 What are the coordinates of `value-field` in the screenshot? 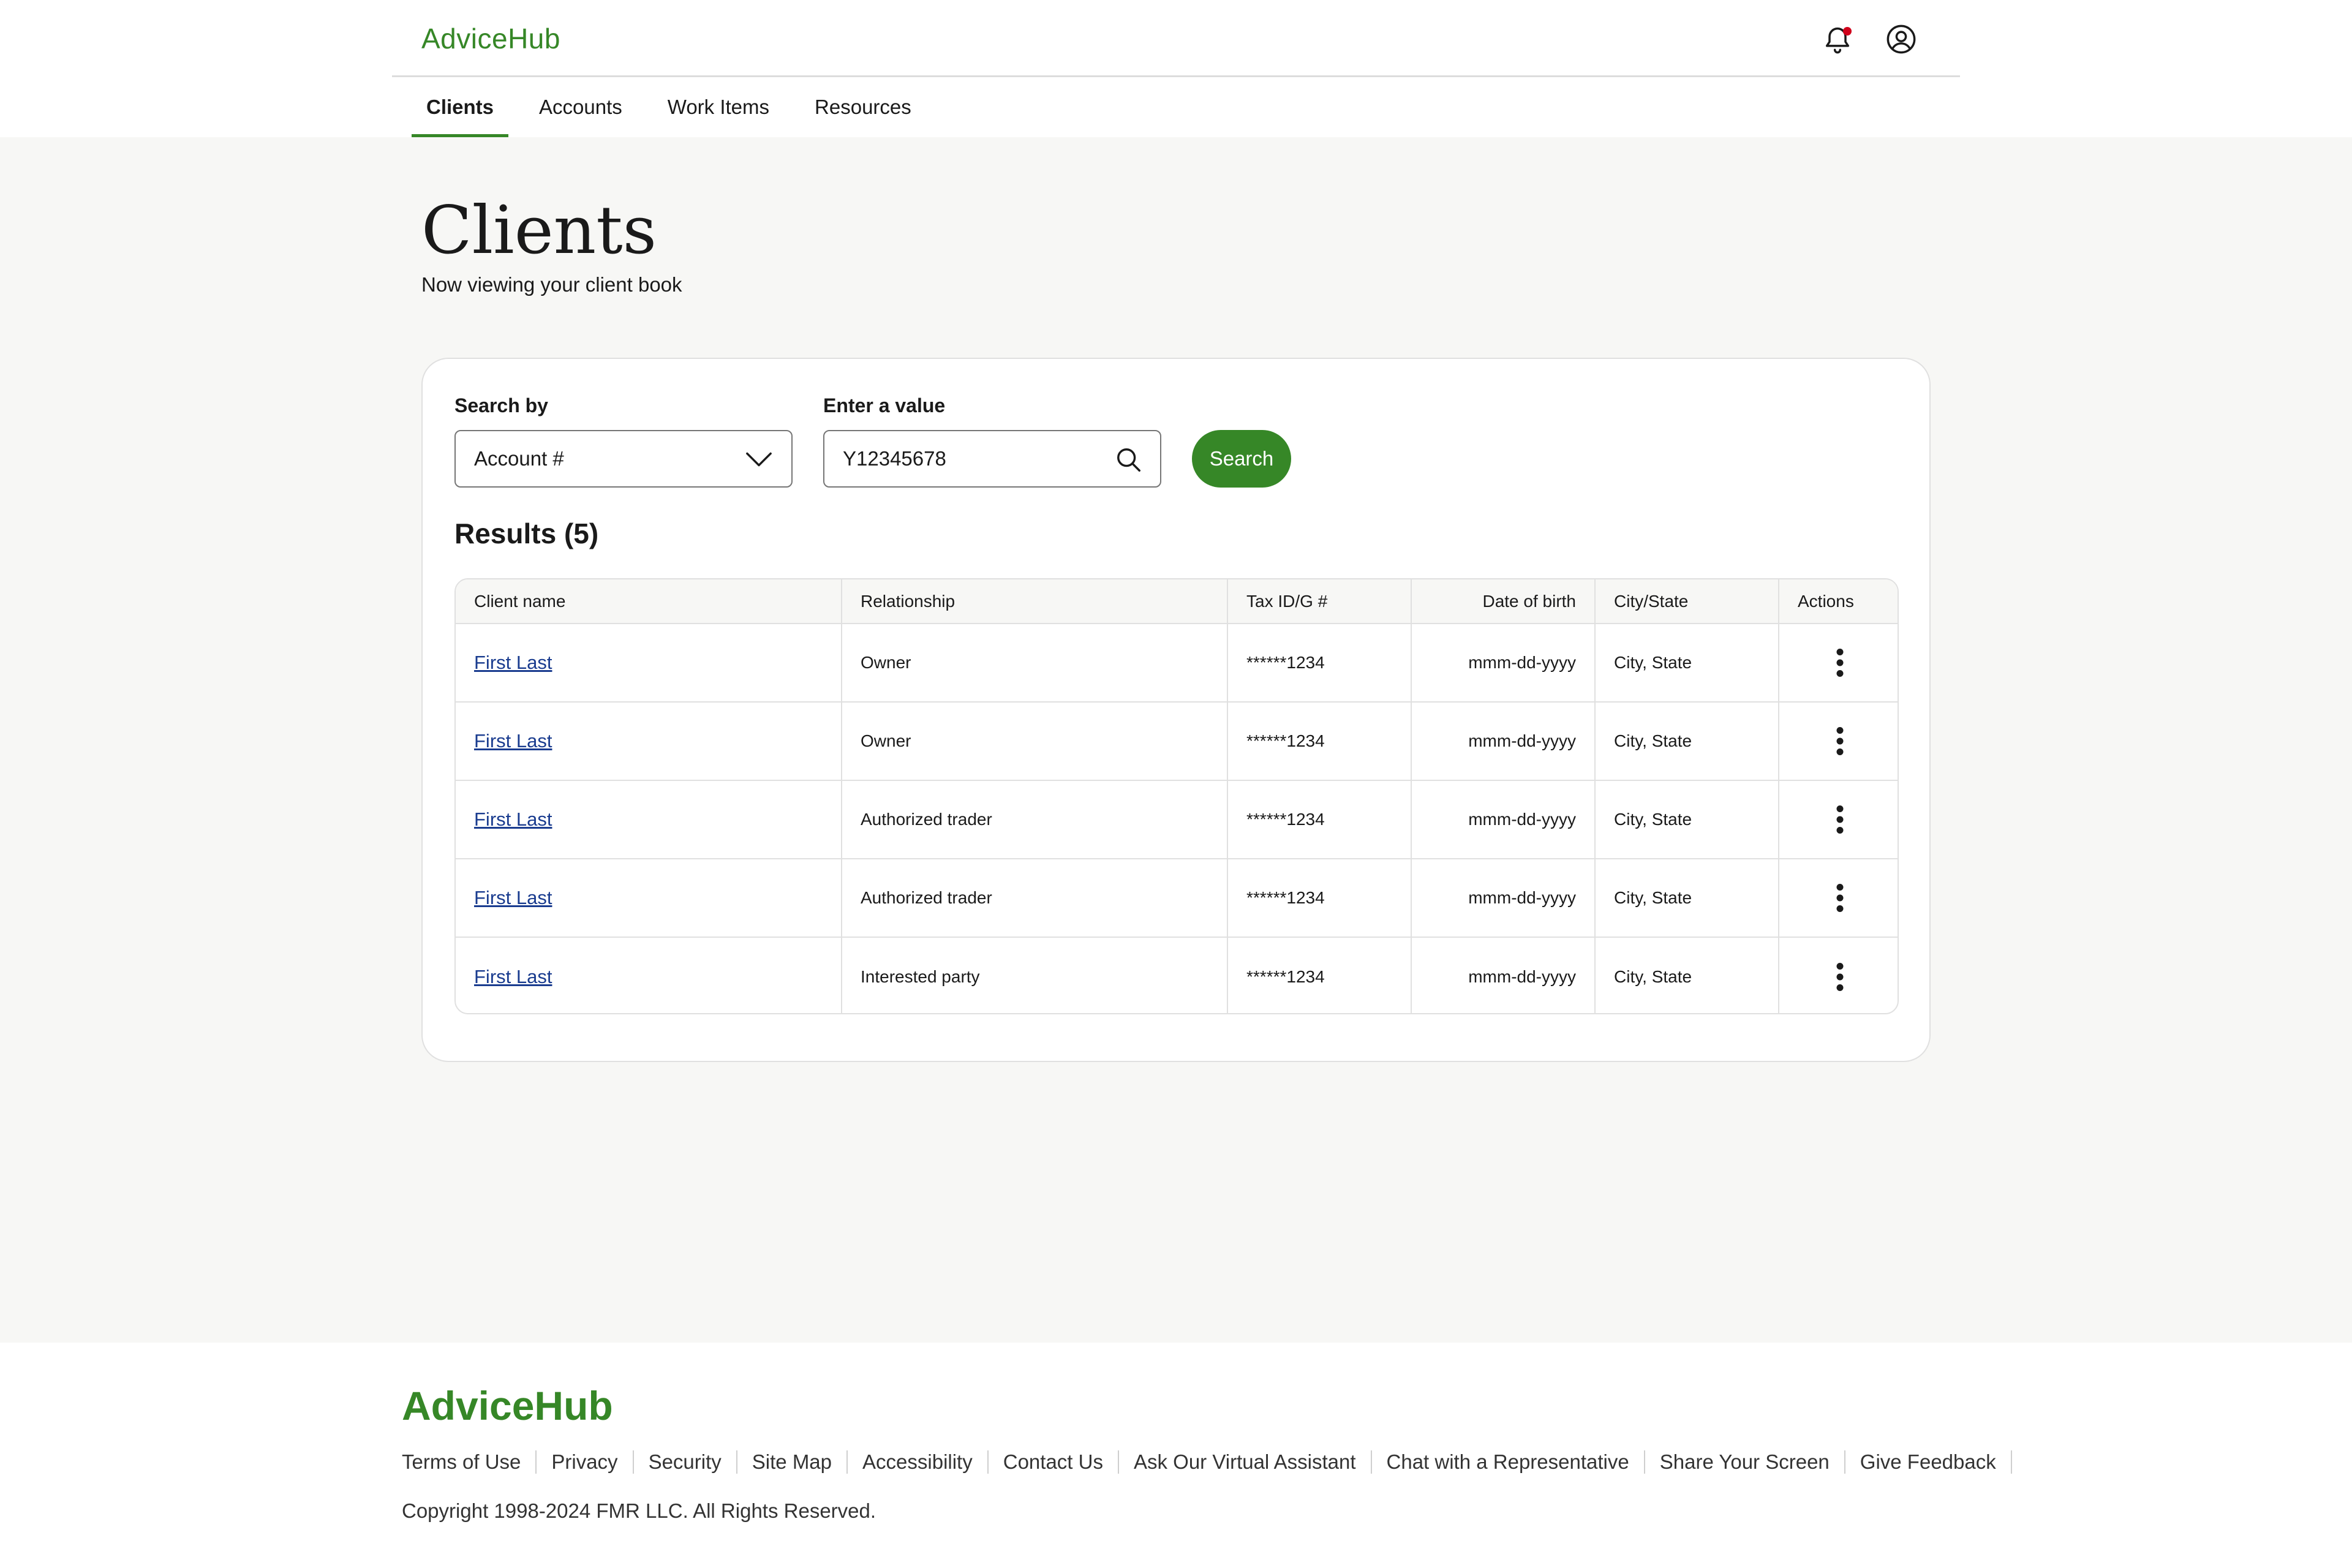 It's located at (992, 459).